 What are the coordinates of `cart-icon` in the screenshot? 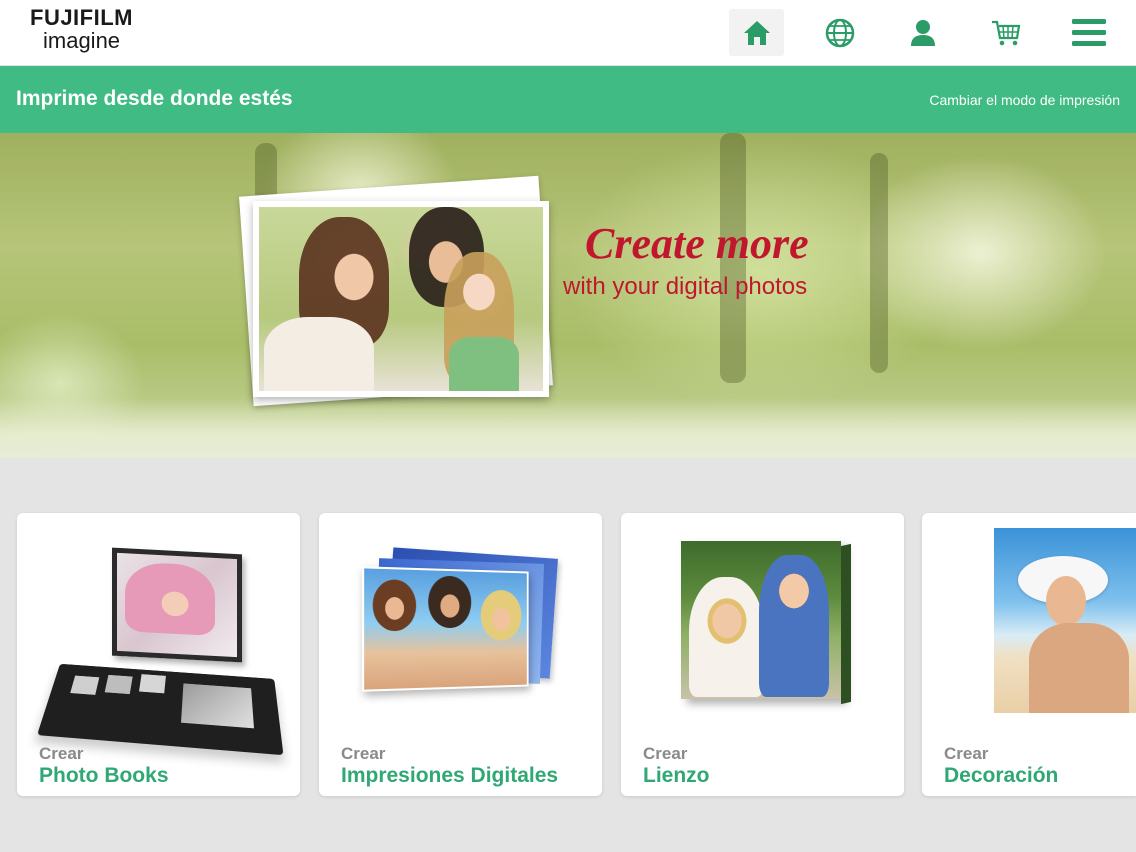 It's located at (1005, 32).